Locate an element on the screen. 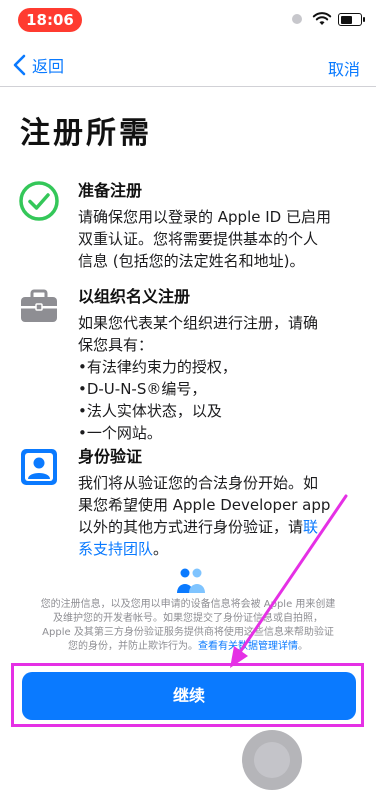  text-fragment: 您的身份，并防止欺诈行为。 is located at coordinates (133, 646).